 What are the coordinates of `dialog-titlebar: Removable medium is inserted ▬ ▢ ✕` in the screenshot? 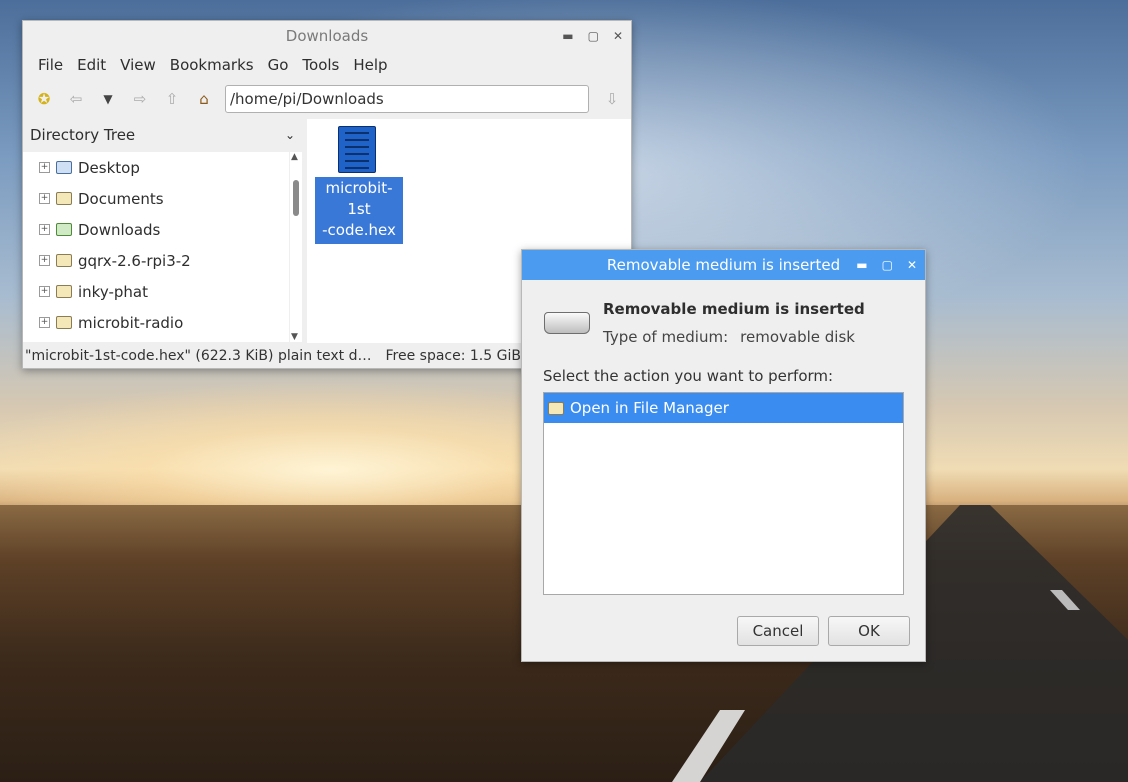 It's located at (723, 265).